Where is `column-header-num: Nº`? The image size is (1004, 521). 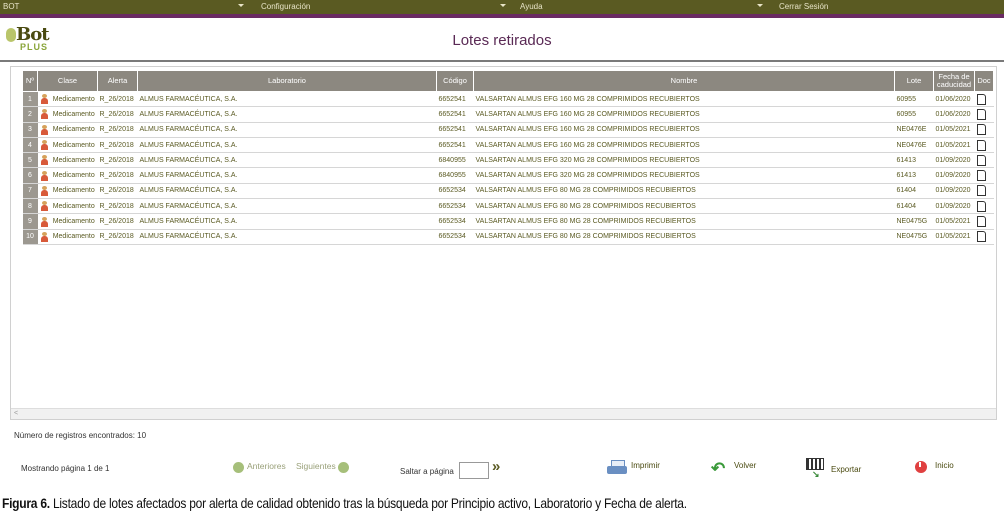
column-header-num: Nº is located at coordinates (30, 81).